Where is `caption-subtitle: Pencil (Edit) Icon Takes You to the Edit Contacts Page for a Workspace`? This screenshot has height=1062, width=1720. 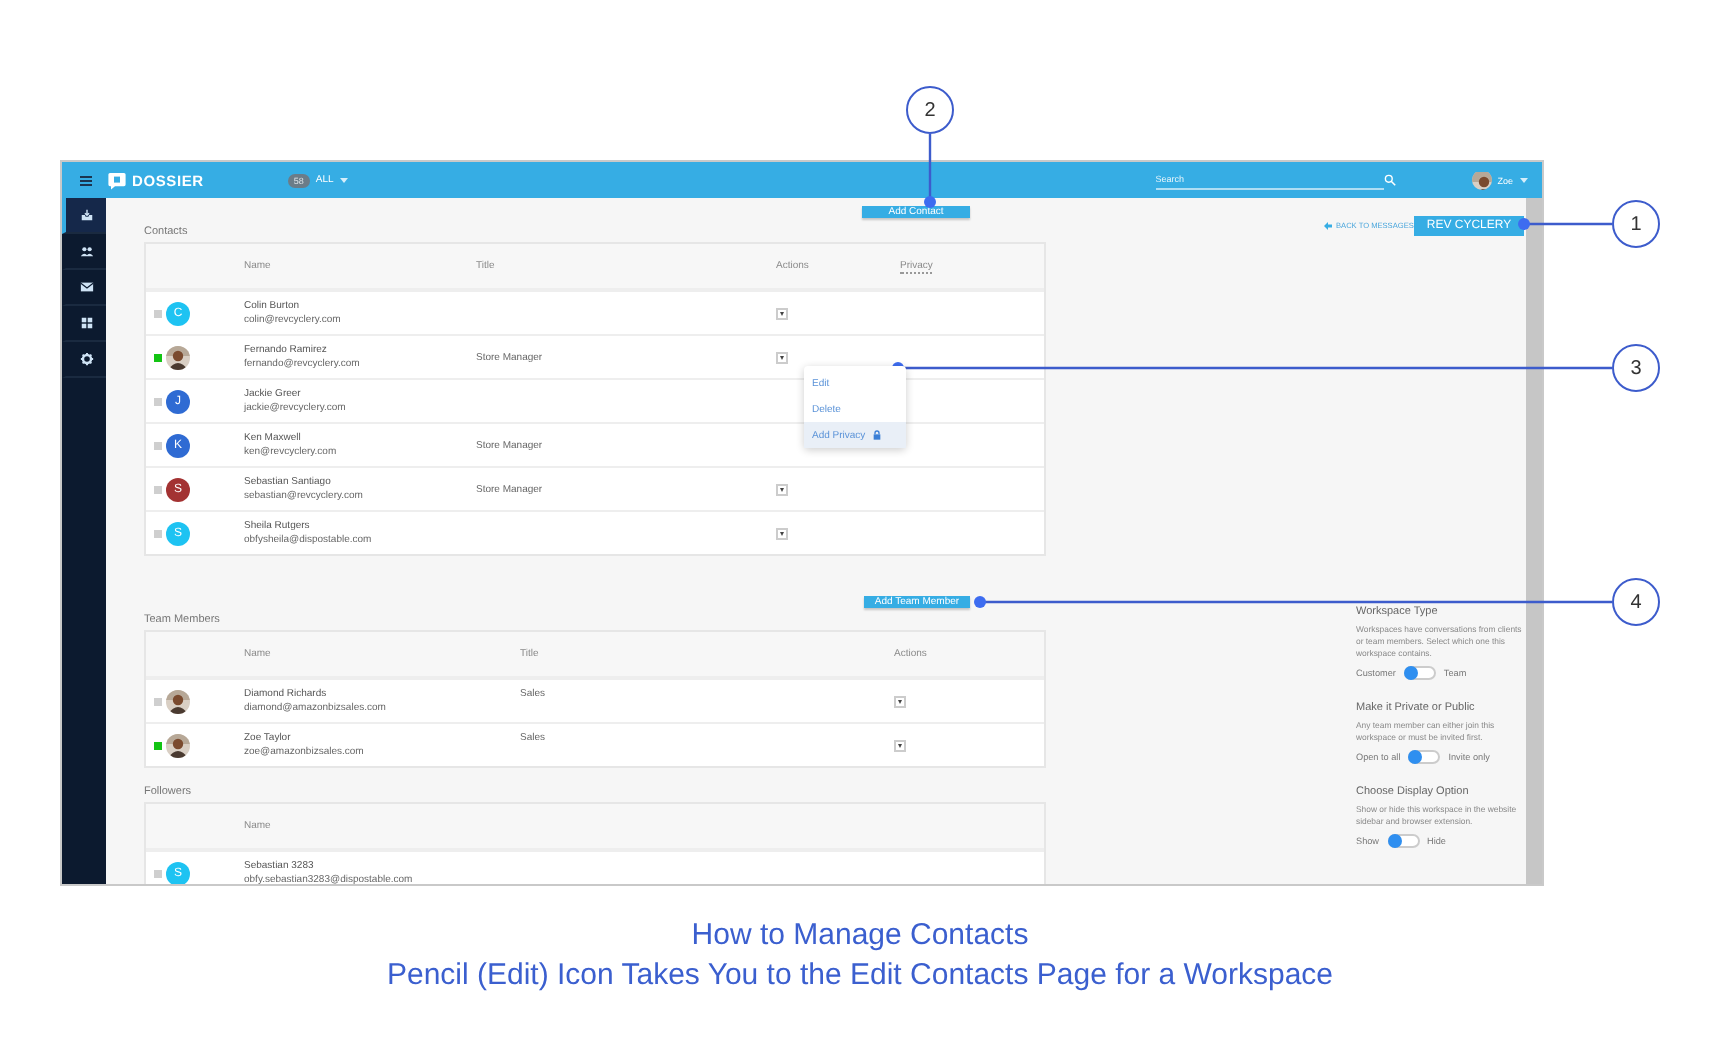
caption-subtitle: Pencil (Edit) Icon Takes You to the Edit Contacts Page for a Workspace is located at coordinates (860, 976).